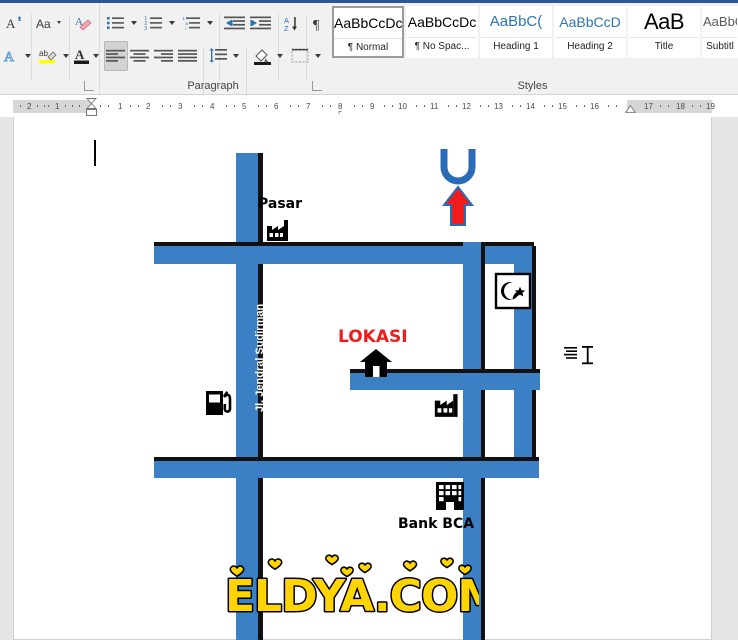 The width and height of the screenshot is (738, 640). Describe the element at coordinates (368, 23) in the screenshot. I see `style-normal-sample: AaBbCcDc` at that location.